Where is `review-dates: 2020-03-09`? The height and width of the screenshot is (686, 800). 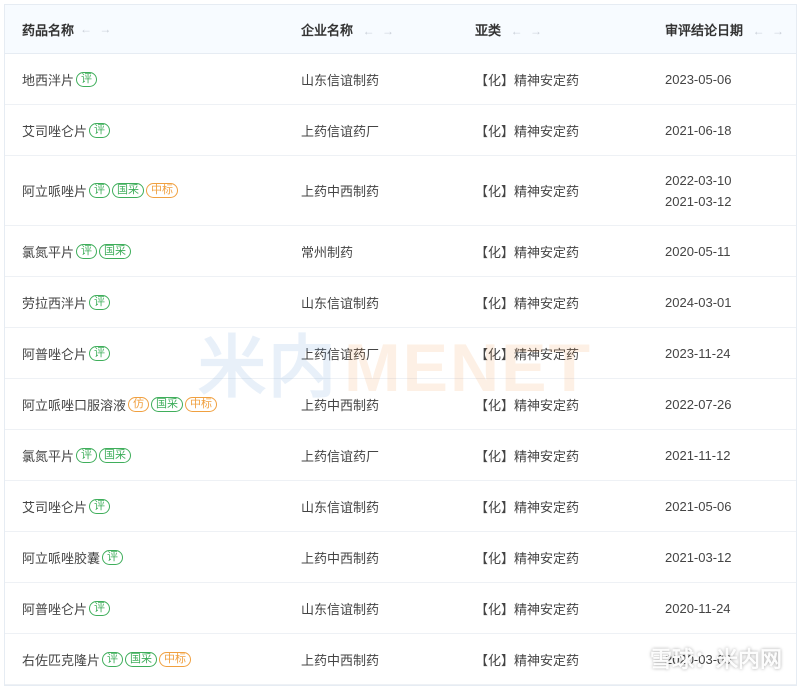
review-dates: 2020-03-09 is located at coordinates (730, 659).